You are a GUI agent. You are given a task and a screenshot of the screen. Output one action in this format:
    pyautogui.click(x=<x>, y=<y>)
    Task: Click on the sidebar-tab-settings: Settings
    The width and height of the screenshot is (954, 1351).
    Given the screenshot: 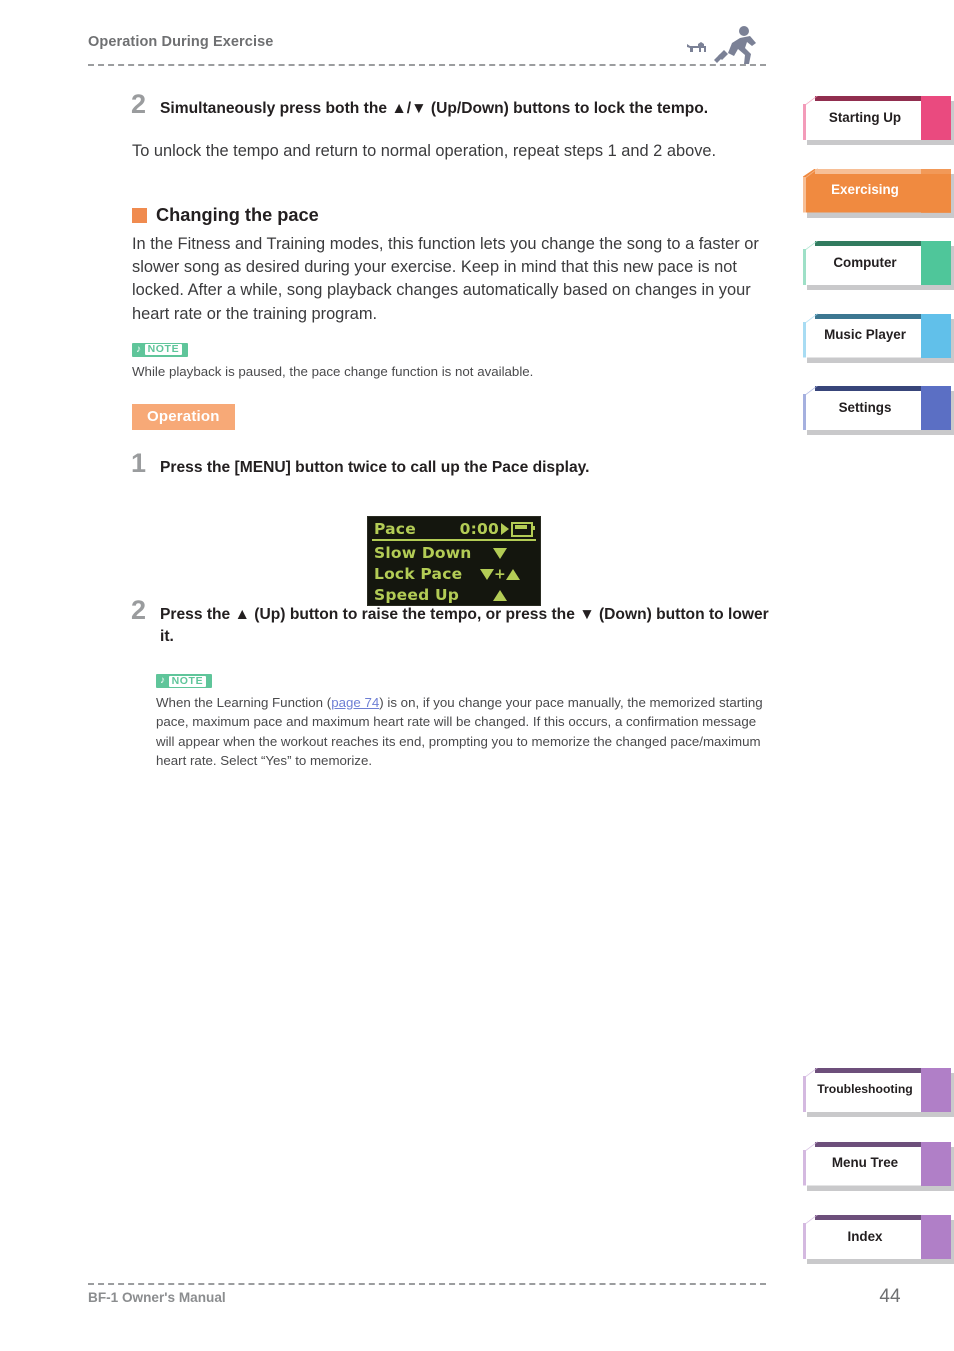 What is the action you would take?
    pyautogui.click(x=878, y=410)
    